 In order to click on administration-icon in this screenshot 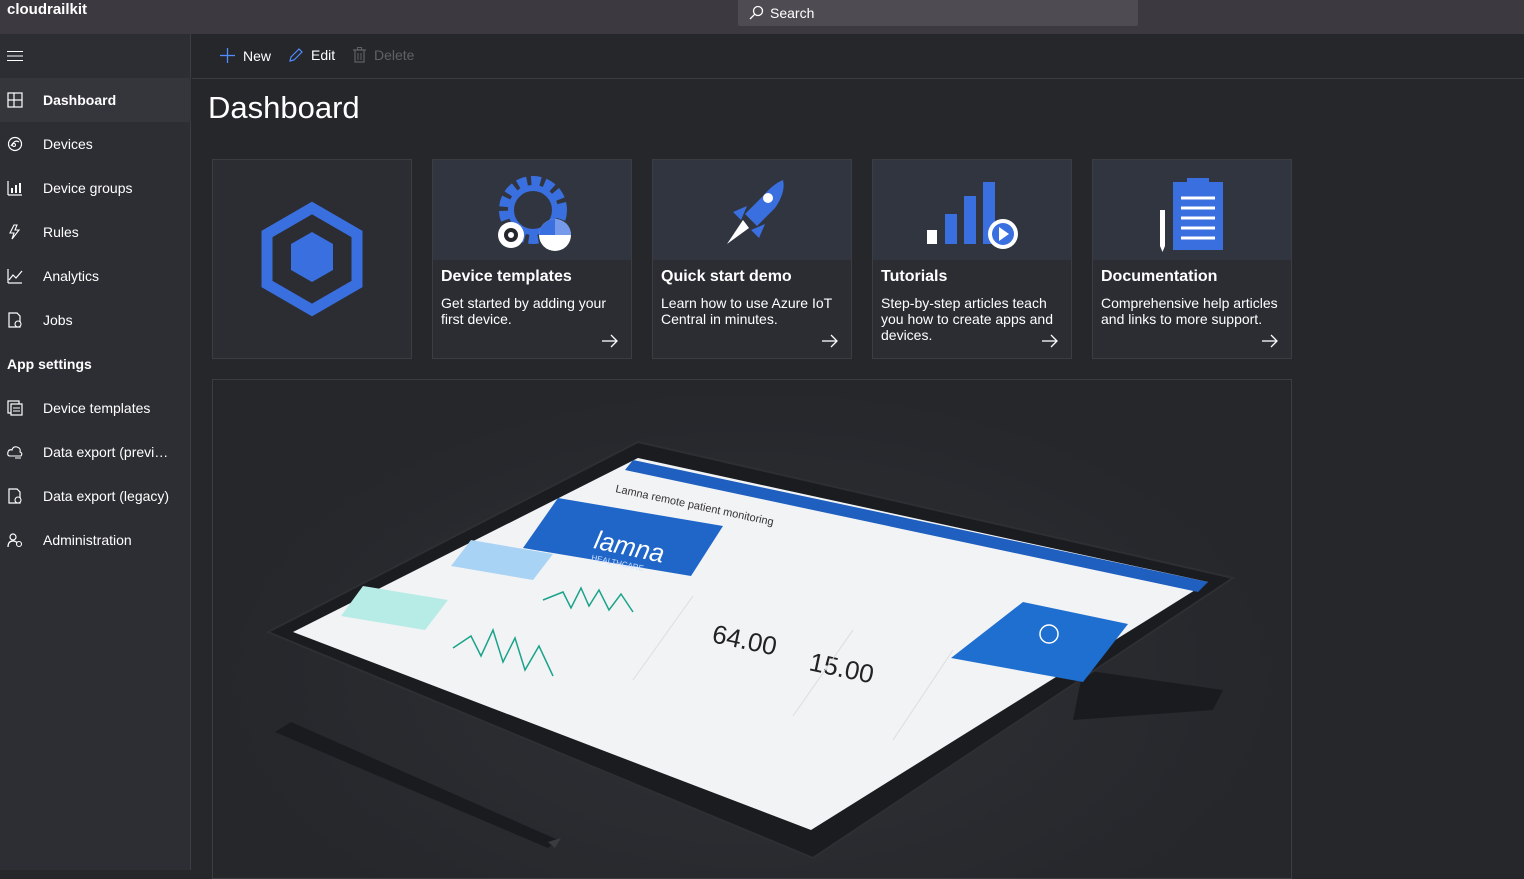, I will do `click(15, 540)`.